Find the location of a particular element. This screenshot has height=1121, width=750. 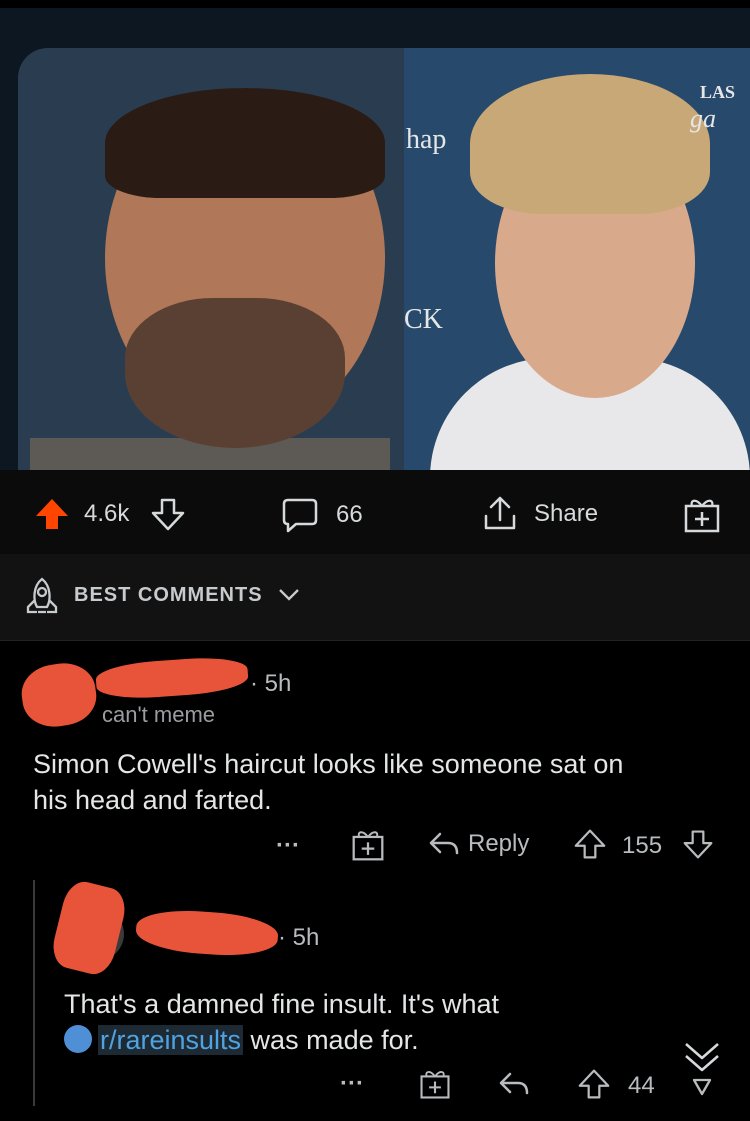

collapse-button is located at coordinates (702, 1072).